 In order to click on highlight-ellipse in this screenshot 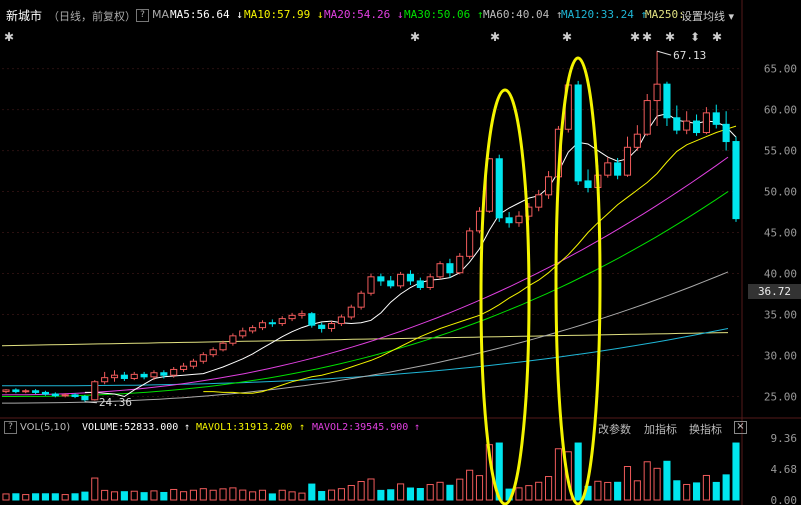, I will do `click(505, 296)`.